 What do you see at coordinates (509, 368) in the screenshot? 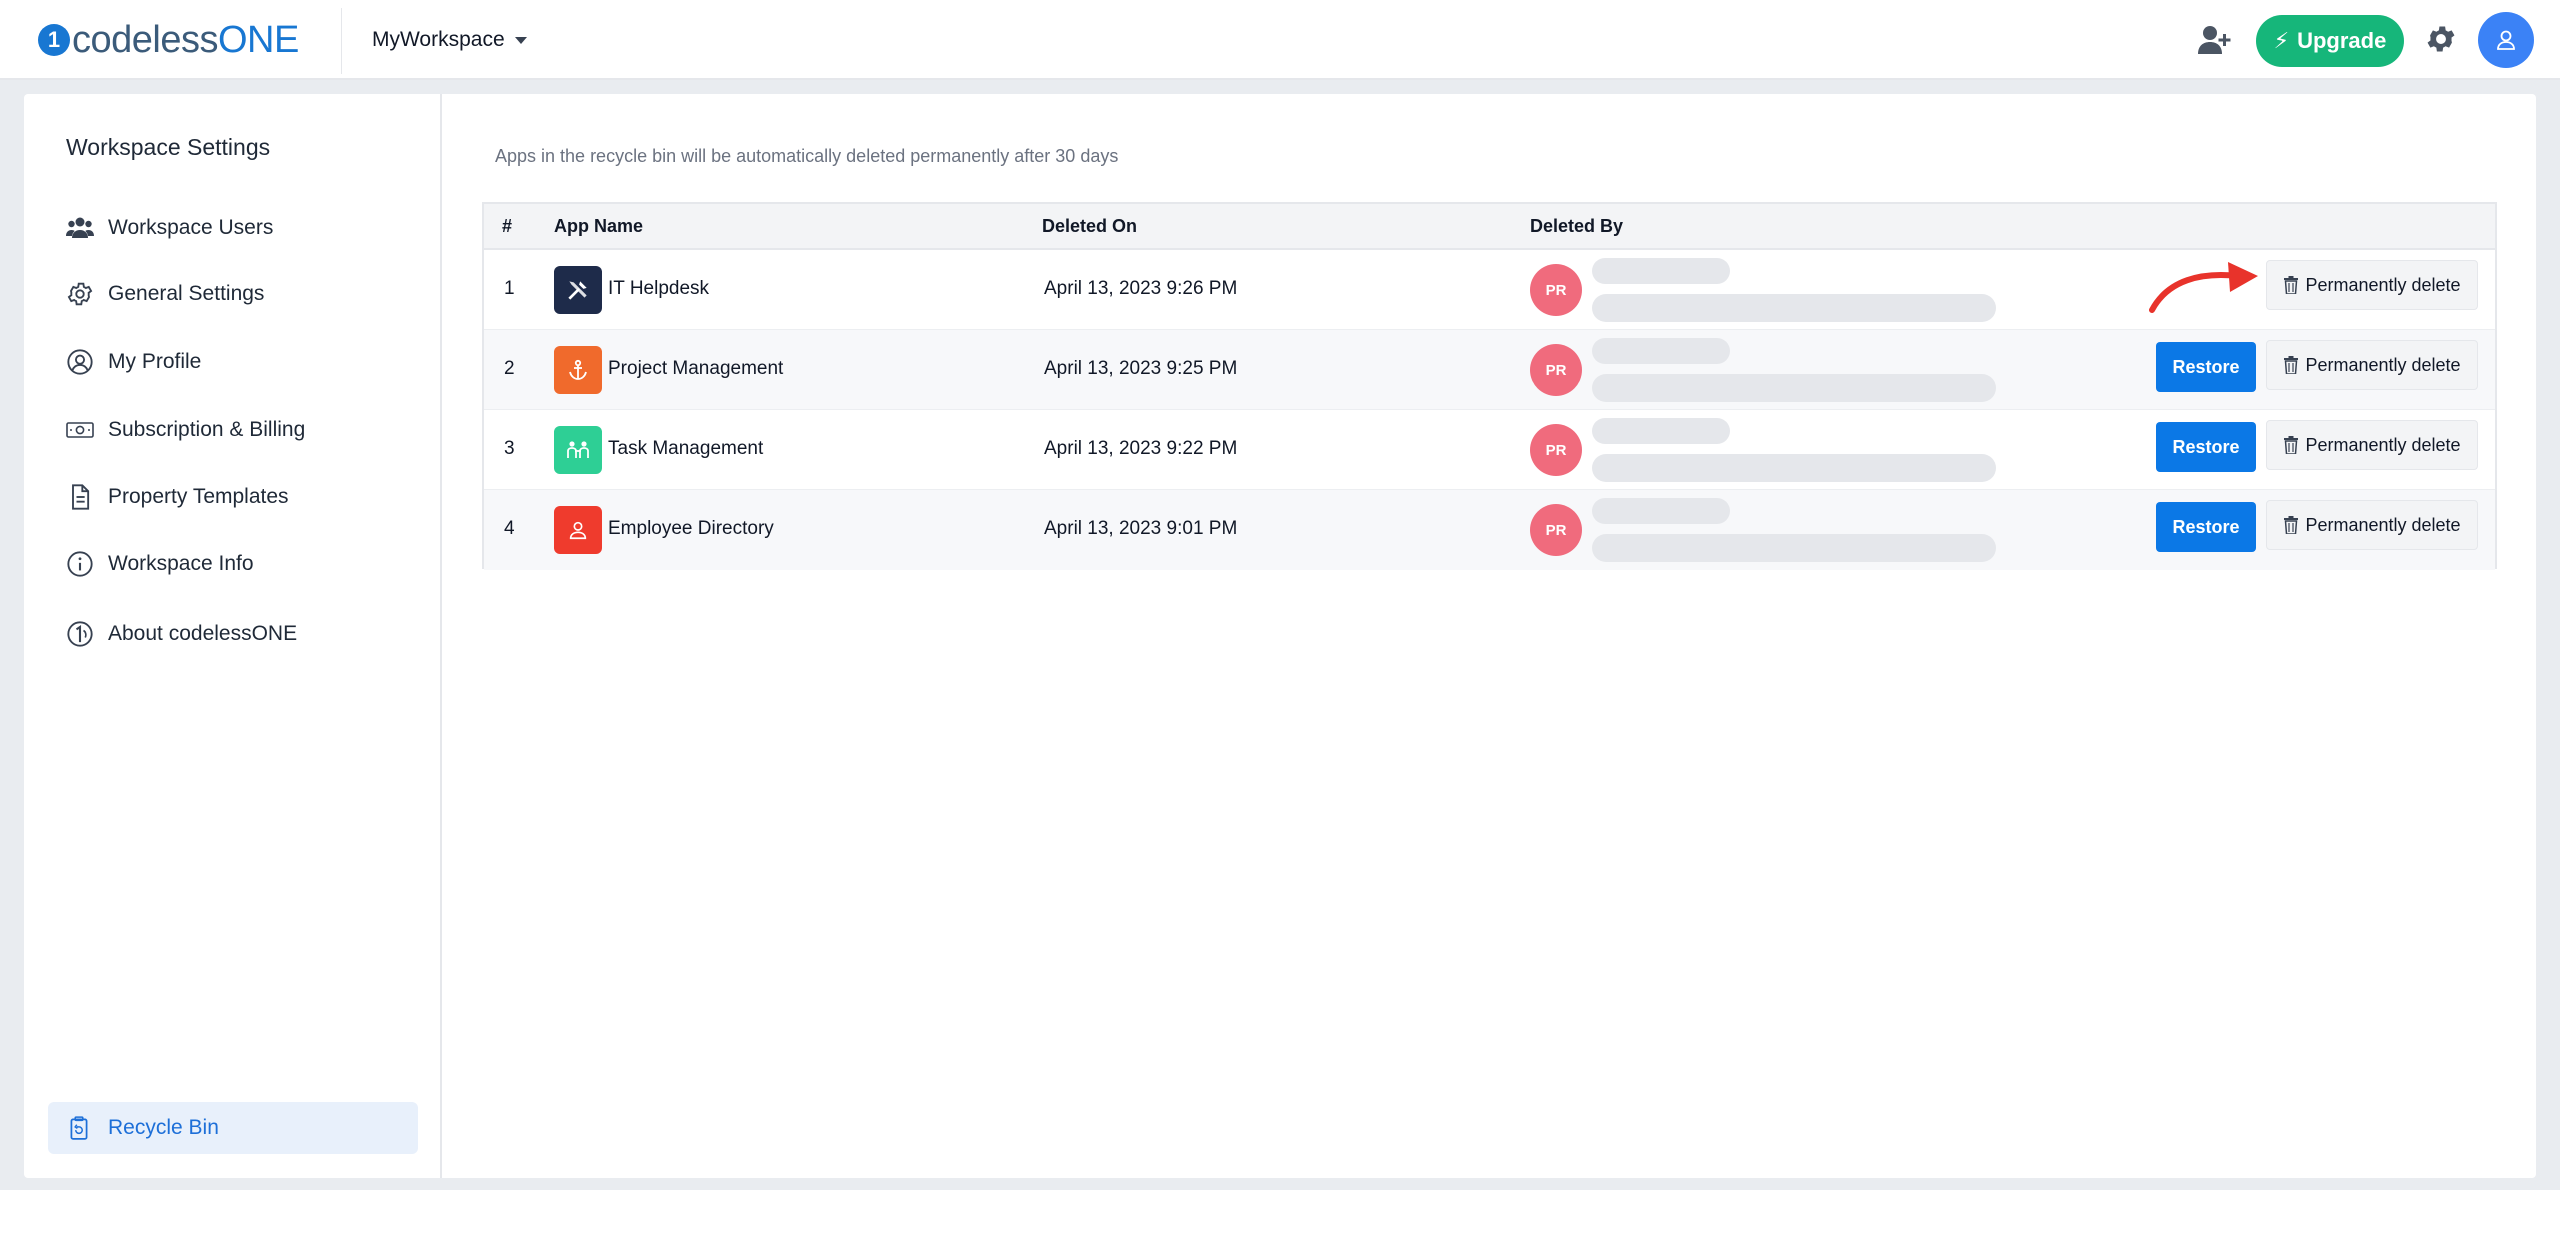
I see `row-number: 2` at bounding box center [509, 368].